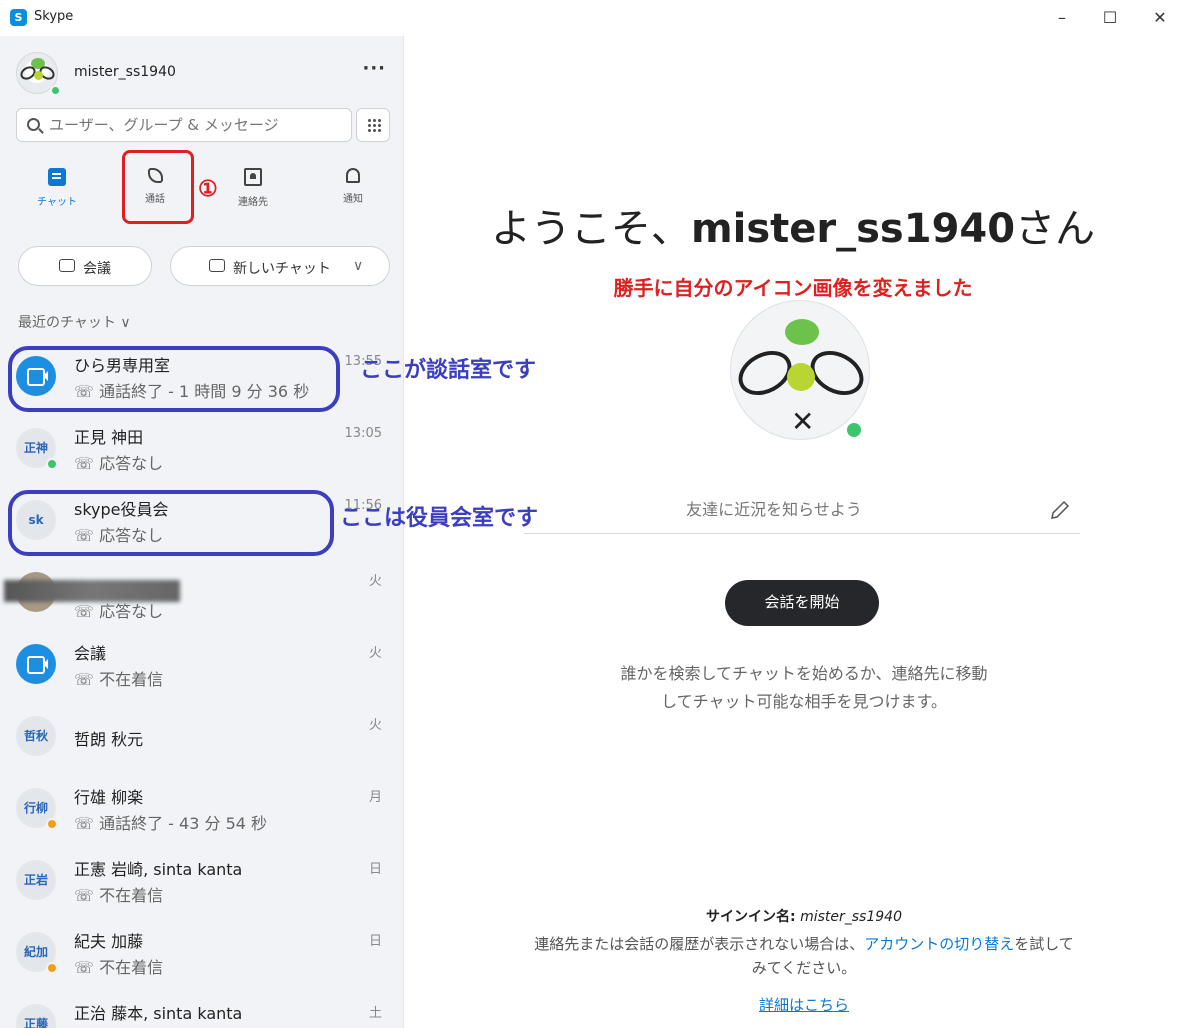  Describe the element at coordinates (183, 823) in the screenshot. I see `chat-subtitle-text: 通話終了 - 43 分 54 秒` at that location.